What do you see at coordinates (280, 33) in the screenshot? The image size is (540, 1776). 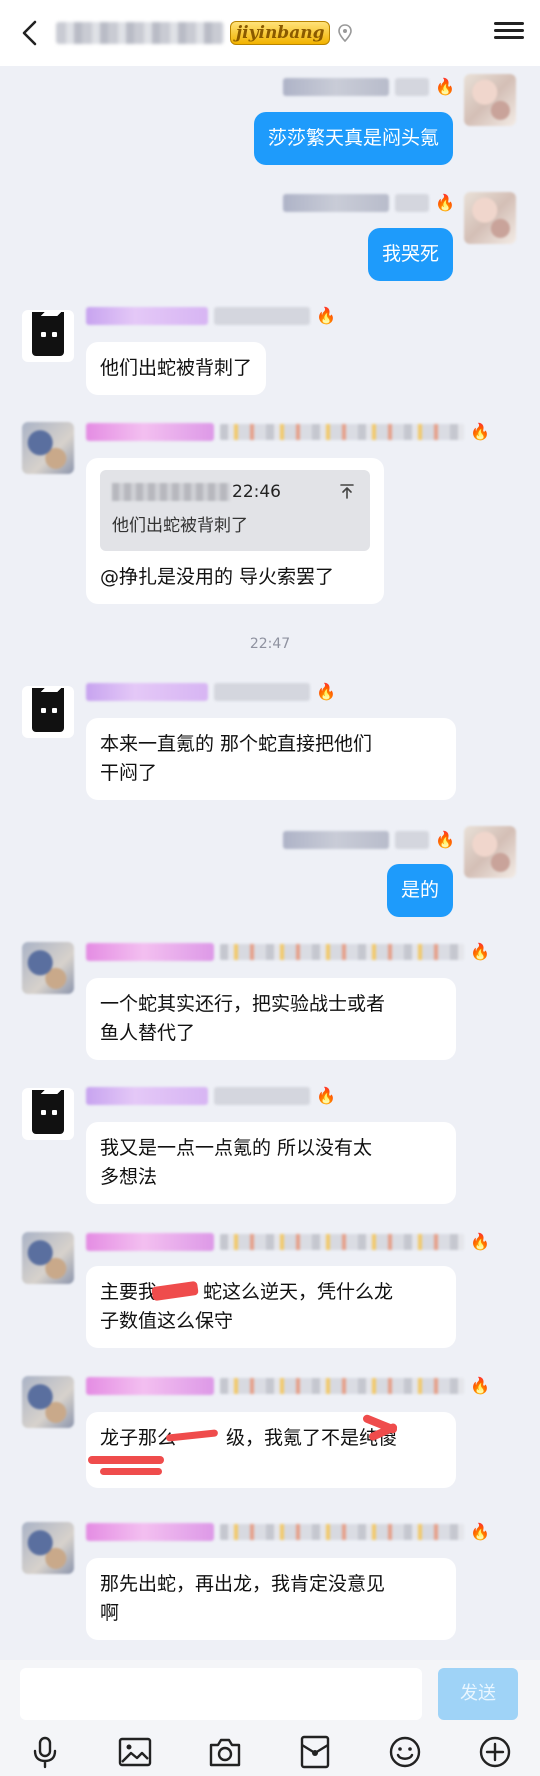 I see `level-badge: jiyinbang` at bounding box center [280, 33].